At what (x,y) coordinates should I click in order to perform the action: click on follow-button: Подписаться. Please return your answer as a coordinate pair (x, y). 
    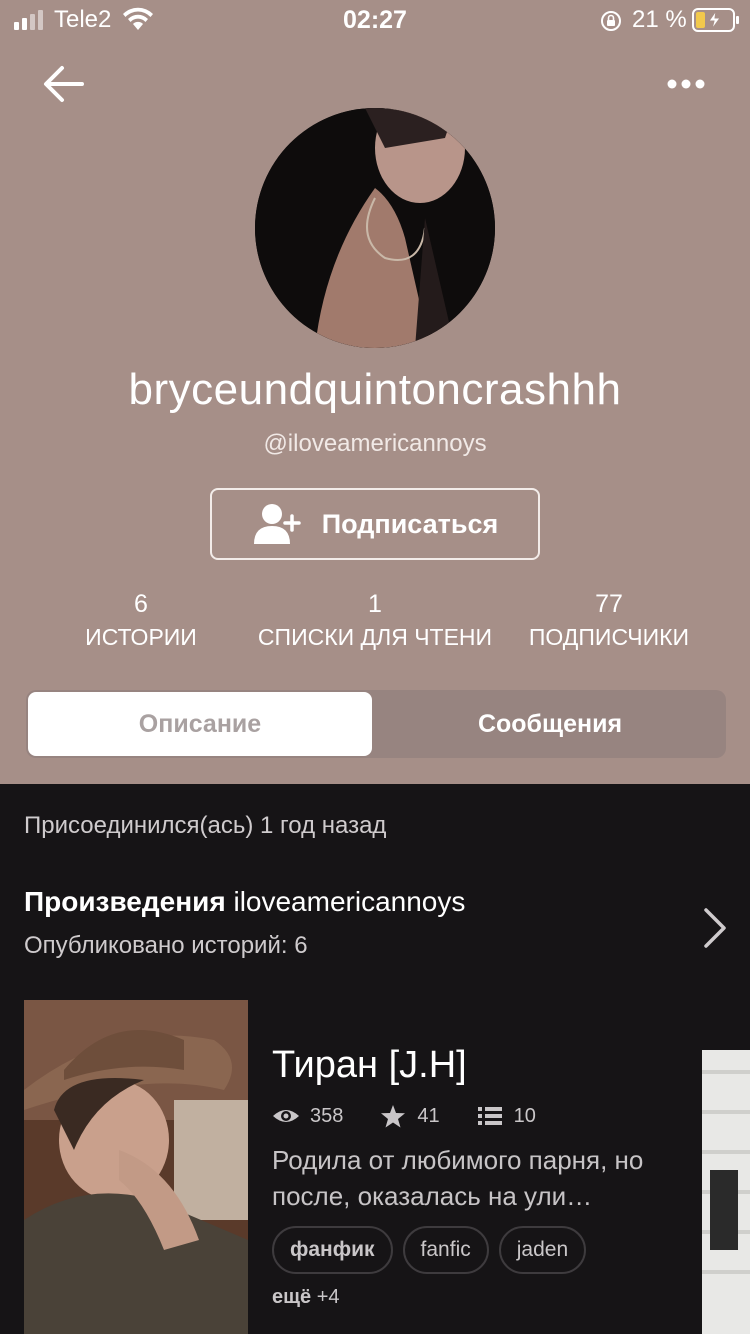
    Looking at the image, I should click on (375, 524).